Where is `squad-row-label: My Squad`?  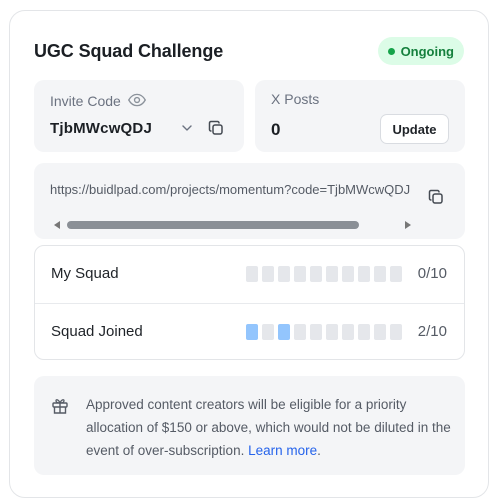 squad-row-label: My Squad is located at coordinates (85, 273).